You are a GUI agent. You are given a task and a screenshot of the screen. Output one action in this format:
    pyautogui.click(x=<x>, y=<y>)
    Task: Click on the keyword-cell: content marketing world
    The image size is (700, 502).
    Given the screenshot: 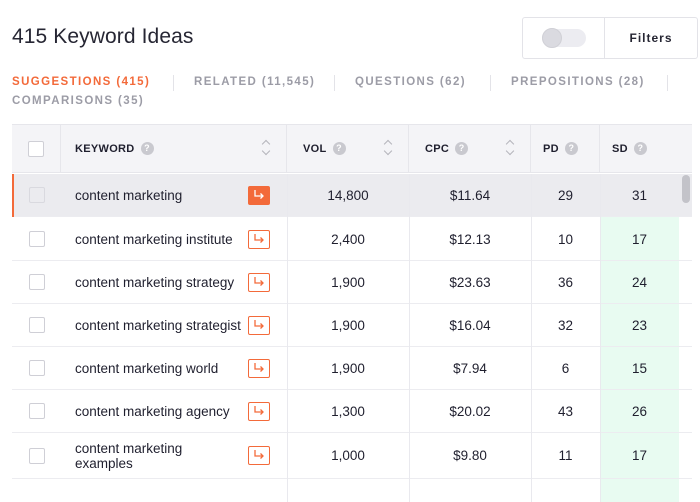 What is the action you would take?
    pyautogui.click(x=175, y=368)
    